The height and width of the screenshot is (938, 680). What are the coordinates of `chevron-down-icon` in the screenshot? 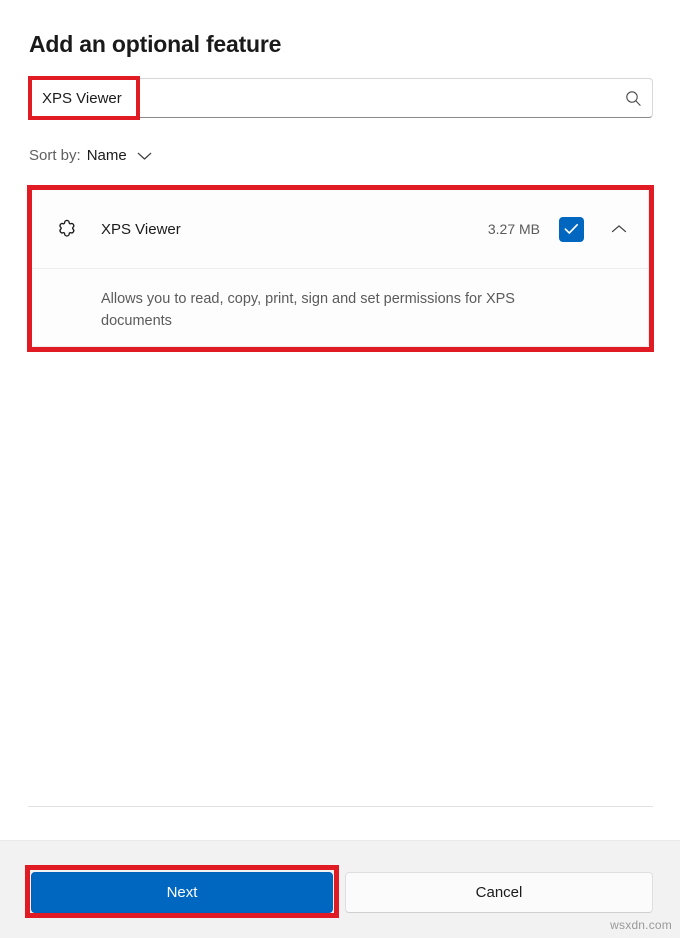 It's located at (144, 156).